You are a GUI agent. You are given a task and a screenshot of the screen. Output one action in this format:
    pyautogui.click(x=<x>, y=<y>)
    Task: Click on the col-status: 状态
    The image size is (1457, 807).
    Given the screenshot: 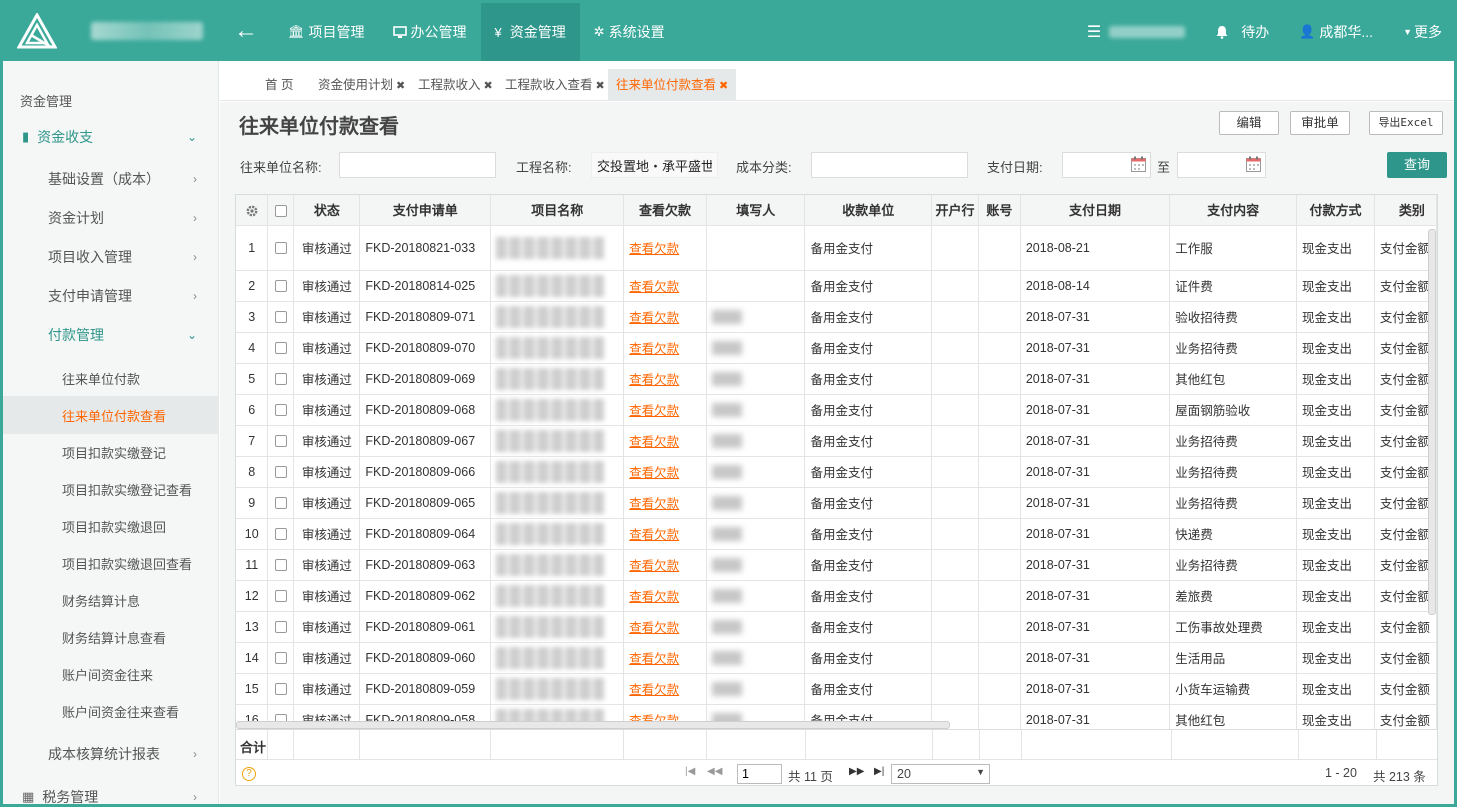 What is the action you would take?
    pyautogui.click(x=327, y=210)
    